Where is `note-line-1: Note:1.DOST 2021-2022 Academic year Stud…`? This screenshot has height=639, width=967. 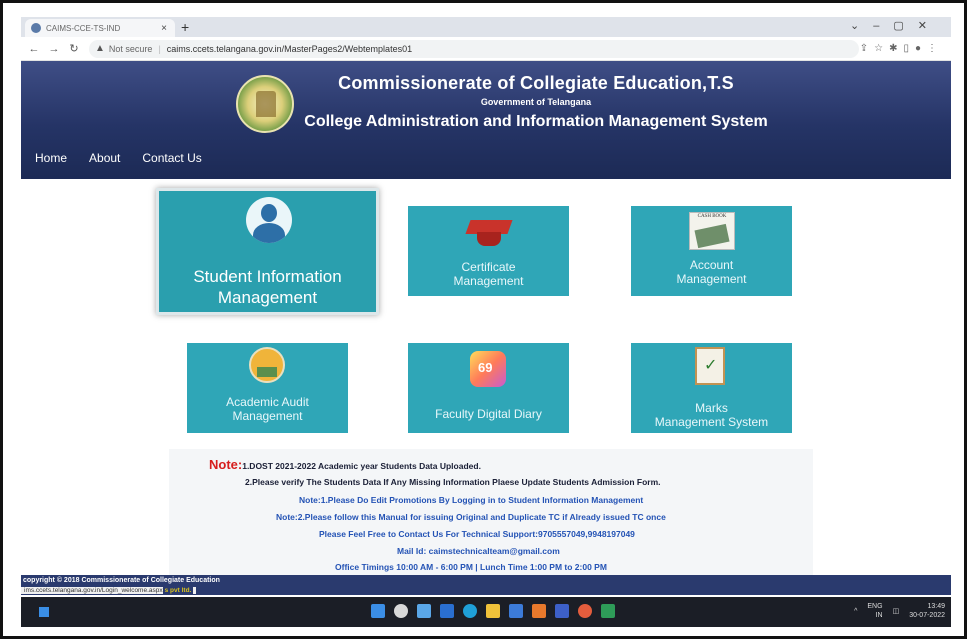
note-line-1: Note:1.DOST 2021-2022 Academic year Stud… is located at coordinates (345, 464).